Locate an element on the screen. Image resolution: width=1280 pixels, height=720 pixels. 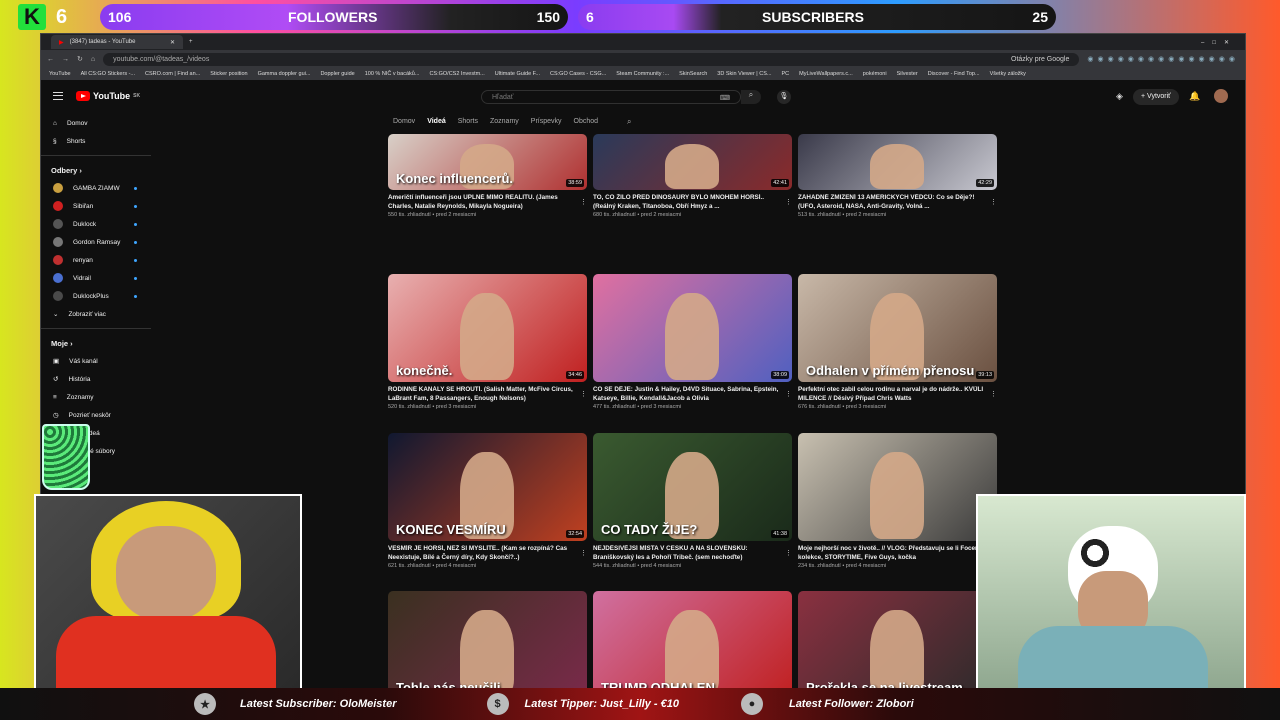
show-more-button: ⌄ Zobraziť viac is located at coordinates (96, 314).